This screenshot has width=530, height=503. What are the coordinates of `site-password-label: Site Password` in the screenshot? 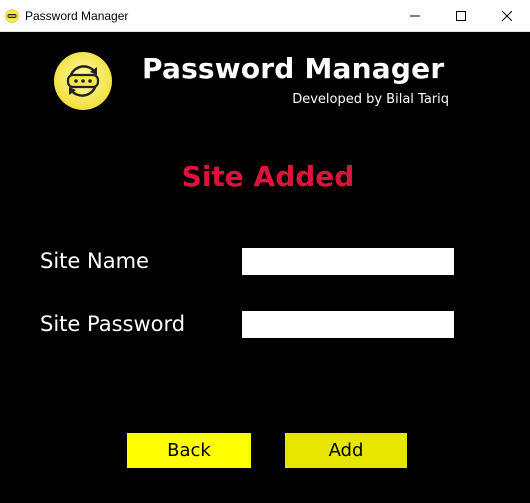 It's located at (113, 324).